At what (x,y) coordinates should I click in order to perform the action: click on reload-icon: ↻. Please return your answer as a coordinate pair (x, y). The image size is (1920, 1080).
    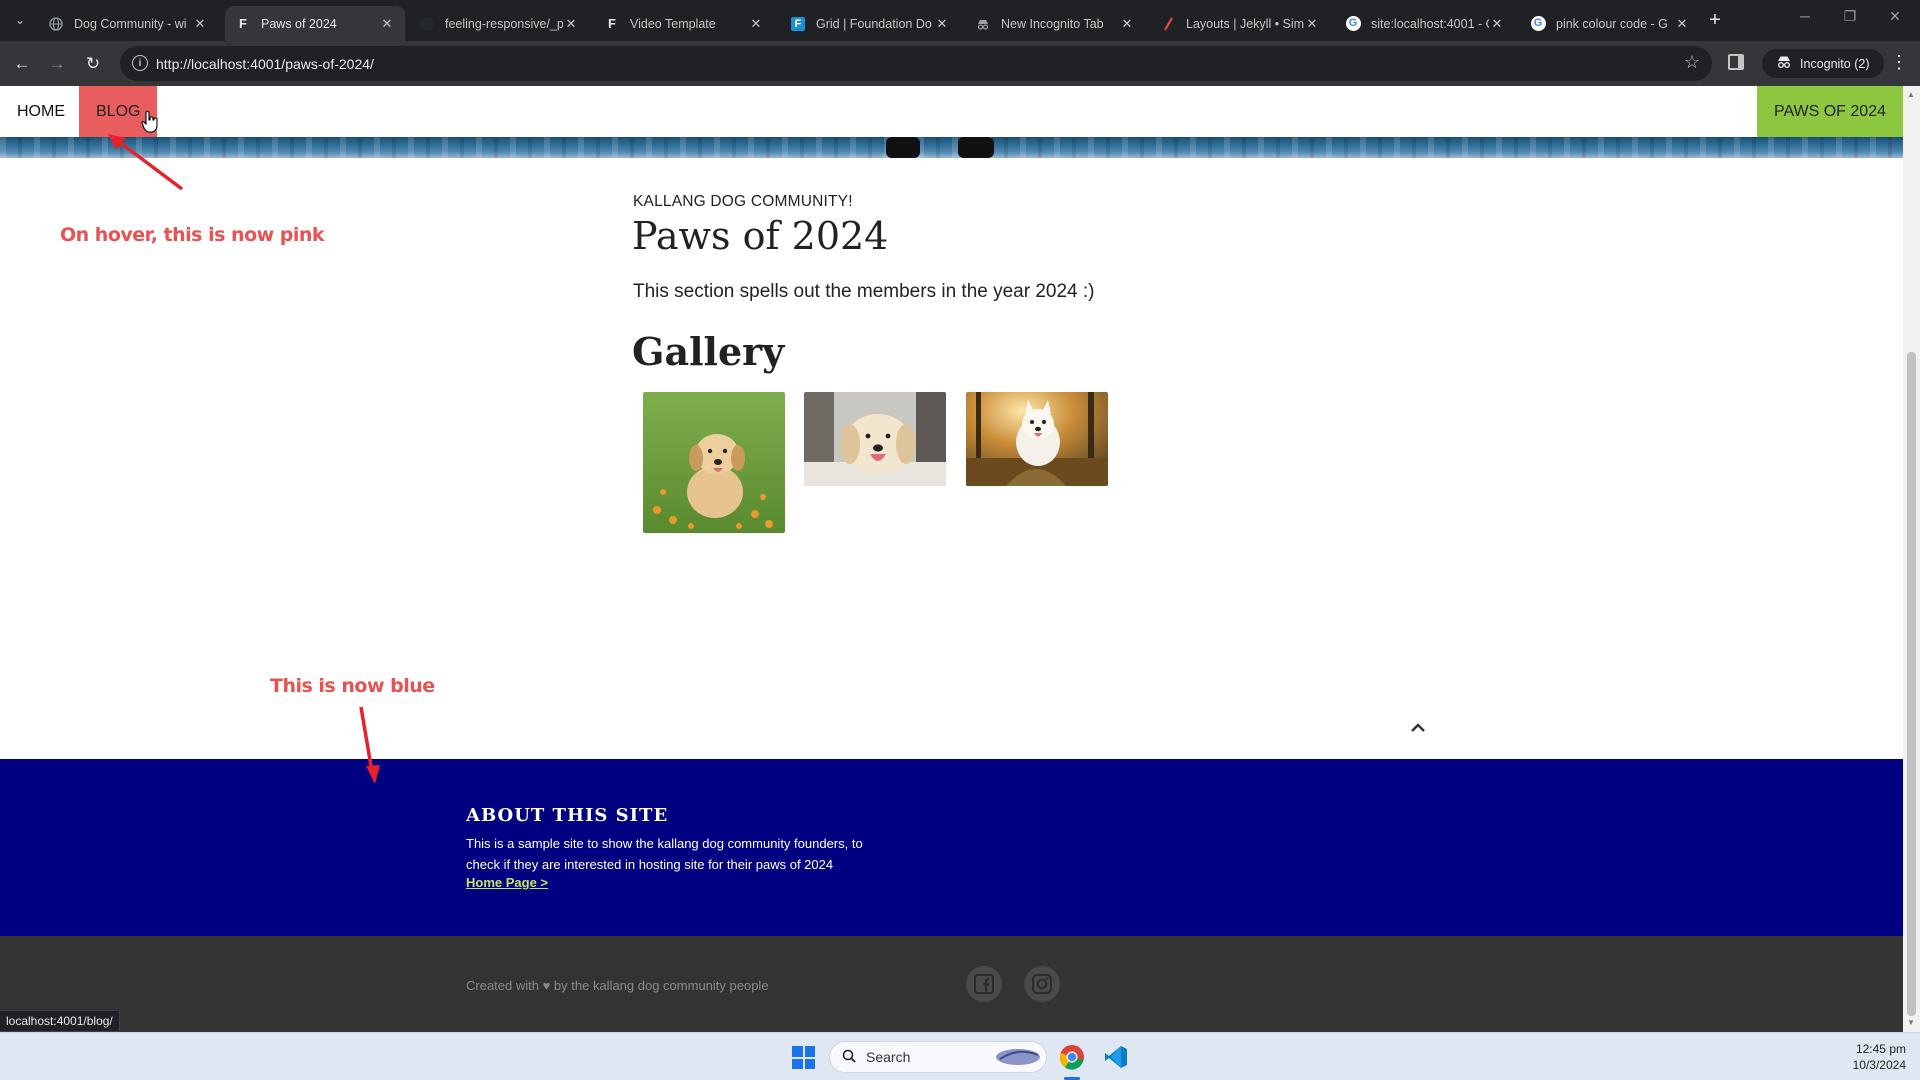
    Looking at the image, I should click on (93, 64).